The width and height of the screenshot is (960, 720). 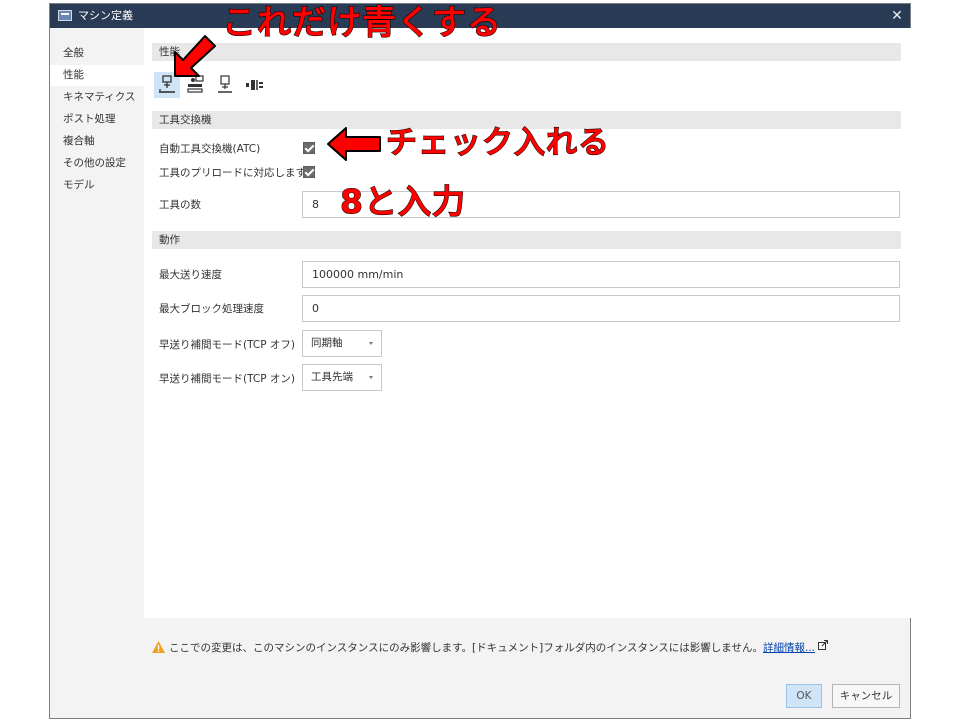 What do you see at coordinates (65, 15) in the screenshot?
I see `window-icon` at bounding box center [65, 15].